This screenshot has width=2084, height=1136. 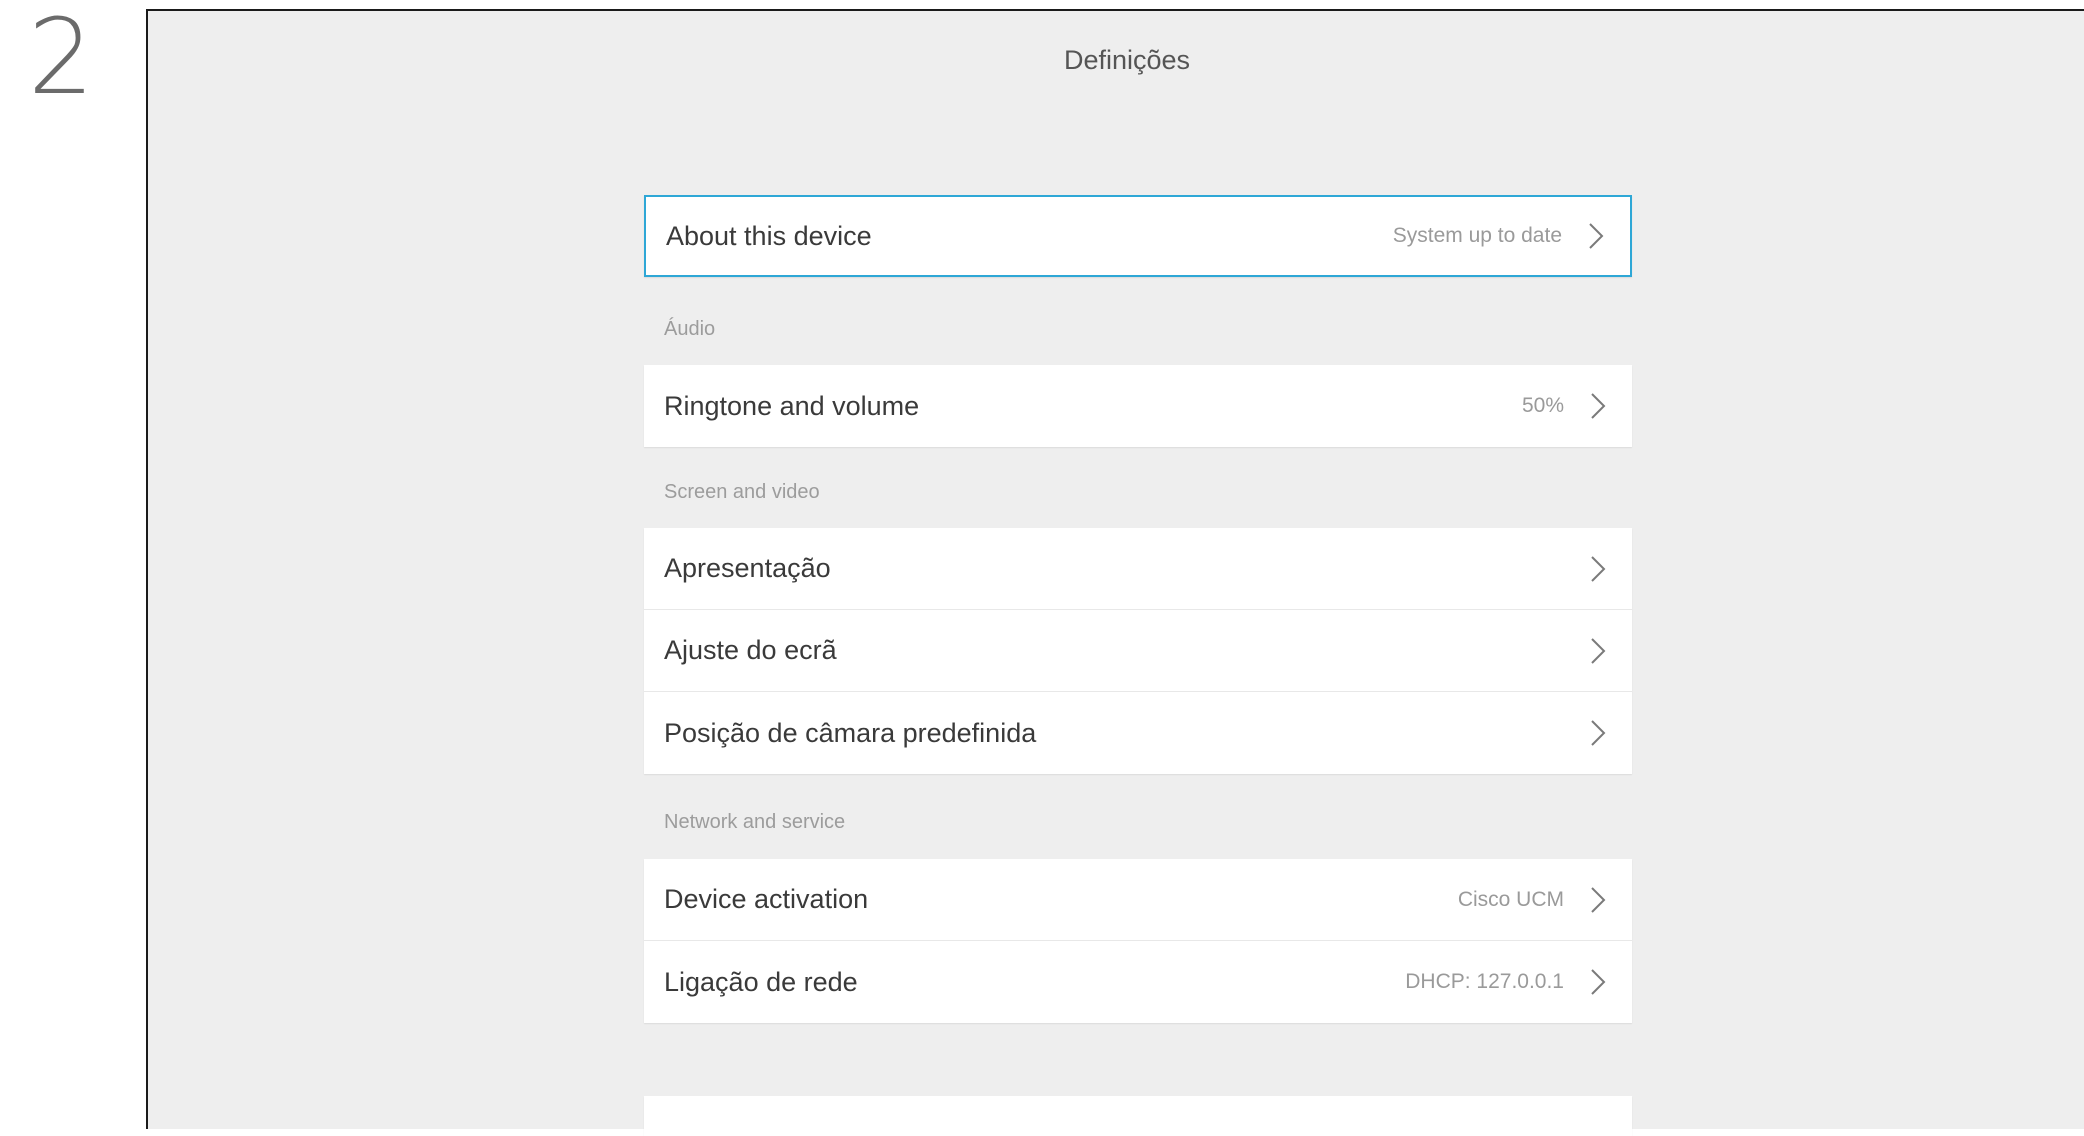 What do you see at coordinates (742, 491) in the screenshot?
I see `section-label-screen-video: Screen and video` at bounding box center [742, 491].